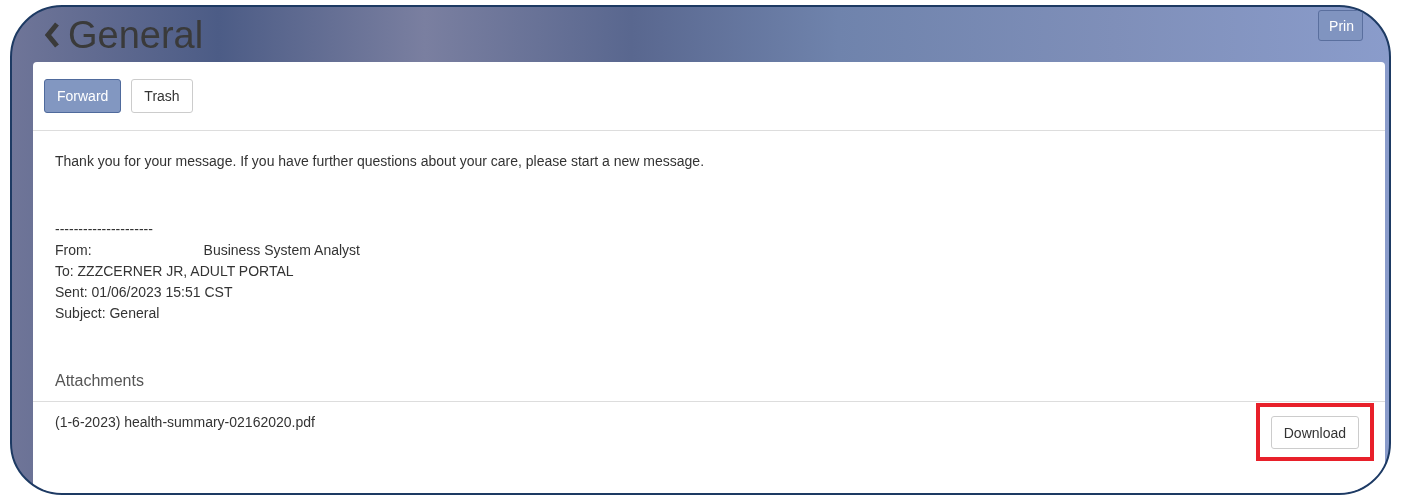 This screenshot has width=1401, height=498. Describe the element at coordinates (73, 250) in the screenshot. I see `from-label: From:` at that location.